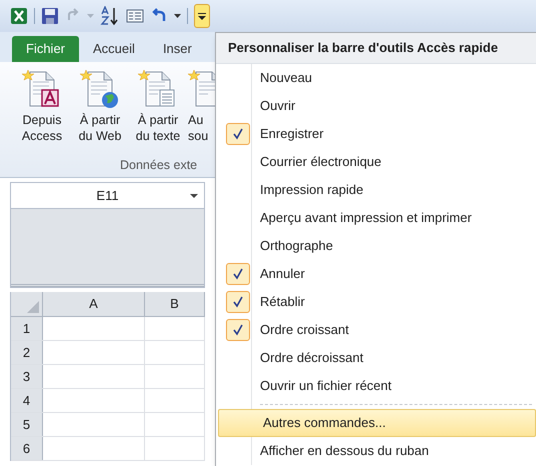  Describe the element at coordinates (376, 386) in the screenshot. I see `menu-item: Ouvrir un fichier récent` at that location.